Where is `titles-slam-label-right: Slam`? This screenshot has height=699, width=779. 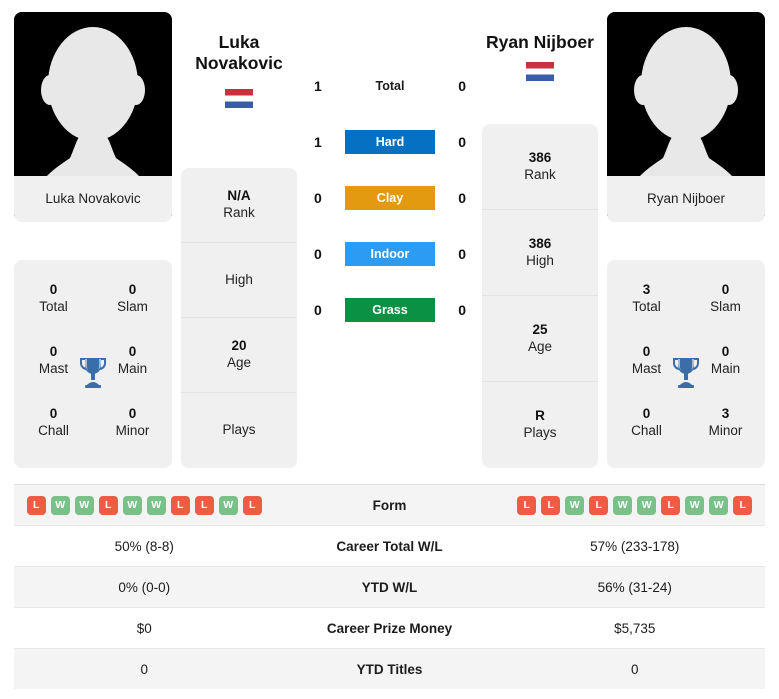 titles-slam-label-right: Slam is located at coordinates (725, 306).